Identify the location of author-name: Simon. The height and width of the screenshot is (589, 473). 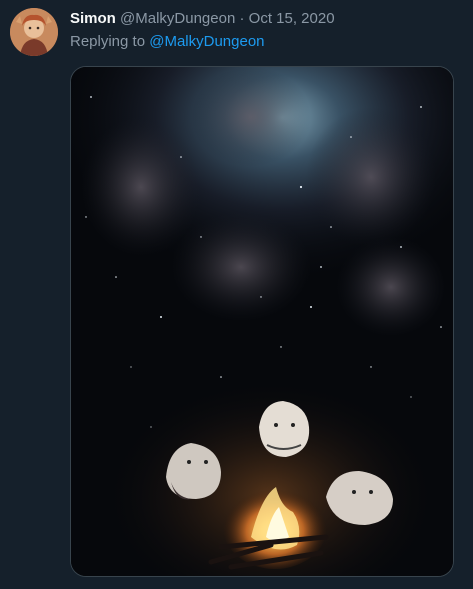
(93, 18).